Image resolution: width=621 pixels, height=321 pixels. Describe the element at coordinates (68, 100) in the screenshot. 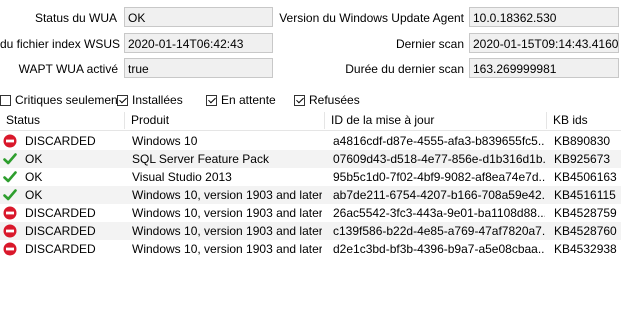

I see `filter-critical-only-label: Critiques seulement` at that location.